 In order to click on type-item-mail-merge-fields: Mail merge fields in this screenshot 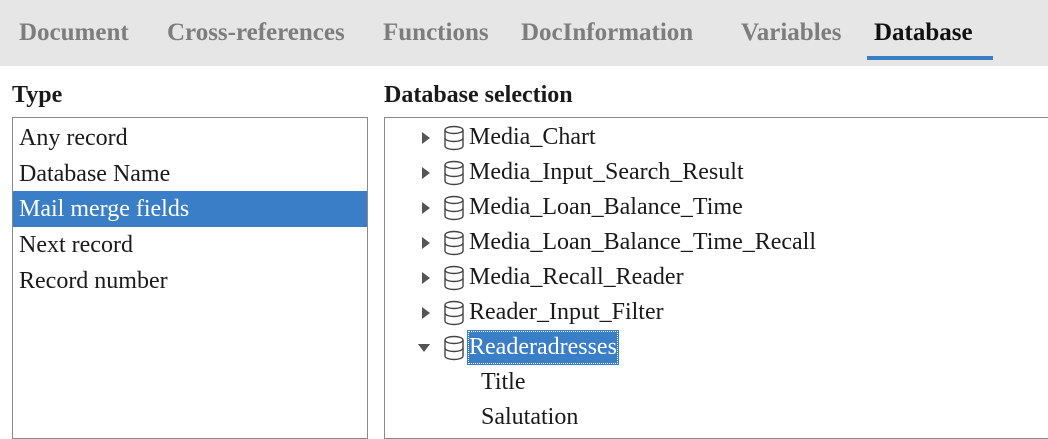, I will do `click(190, 209)`.